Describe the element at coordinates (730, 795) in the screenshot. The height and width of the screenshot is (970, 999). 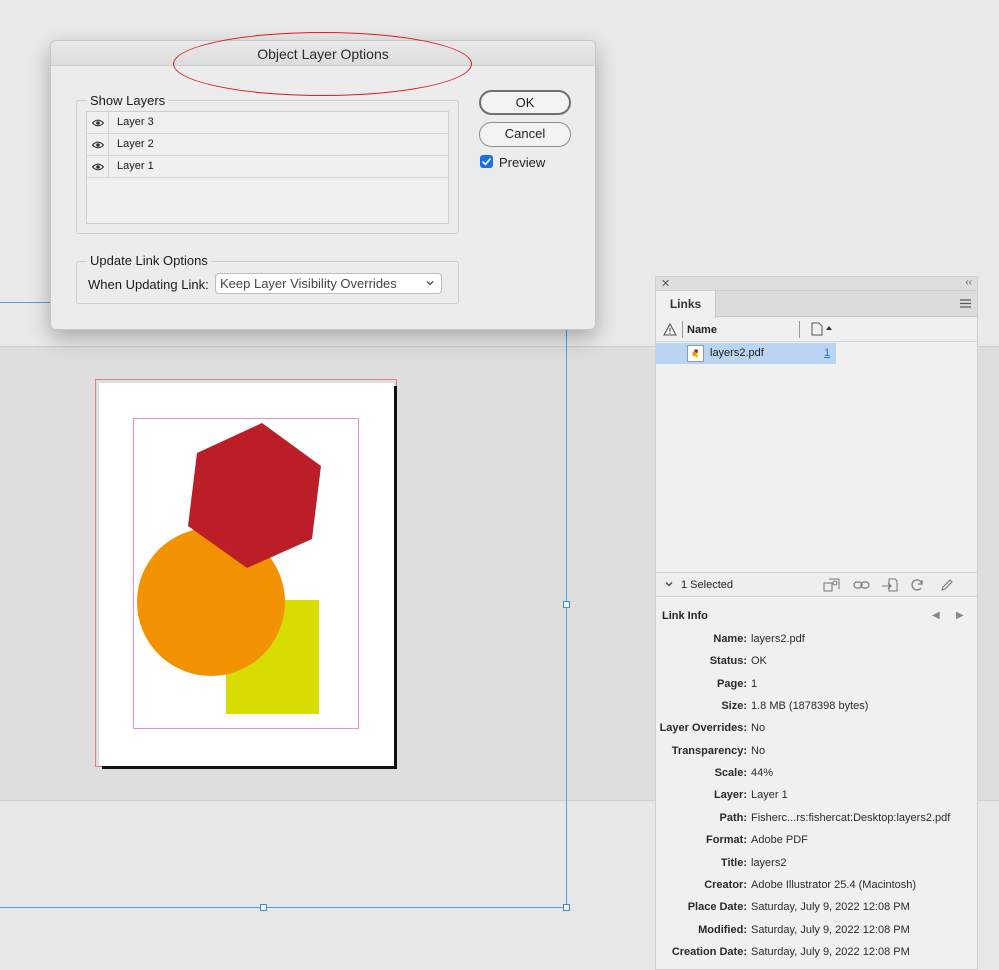
I see `link-info-label: Layer:` at that location.